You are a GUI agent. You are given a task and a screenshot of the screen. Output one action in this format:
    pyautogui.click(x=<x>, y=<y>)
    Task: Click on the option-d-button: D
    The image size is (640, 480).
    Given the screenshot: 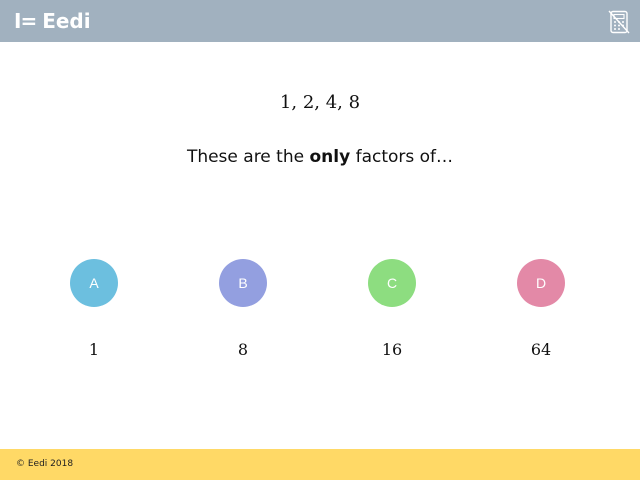 What is the action you would take?
    pyautogui.click(x=541, y=283)
    